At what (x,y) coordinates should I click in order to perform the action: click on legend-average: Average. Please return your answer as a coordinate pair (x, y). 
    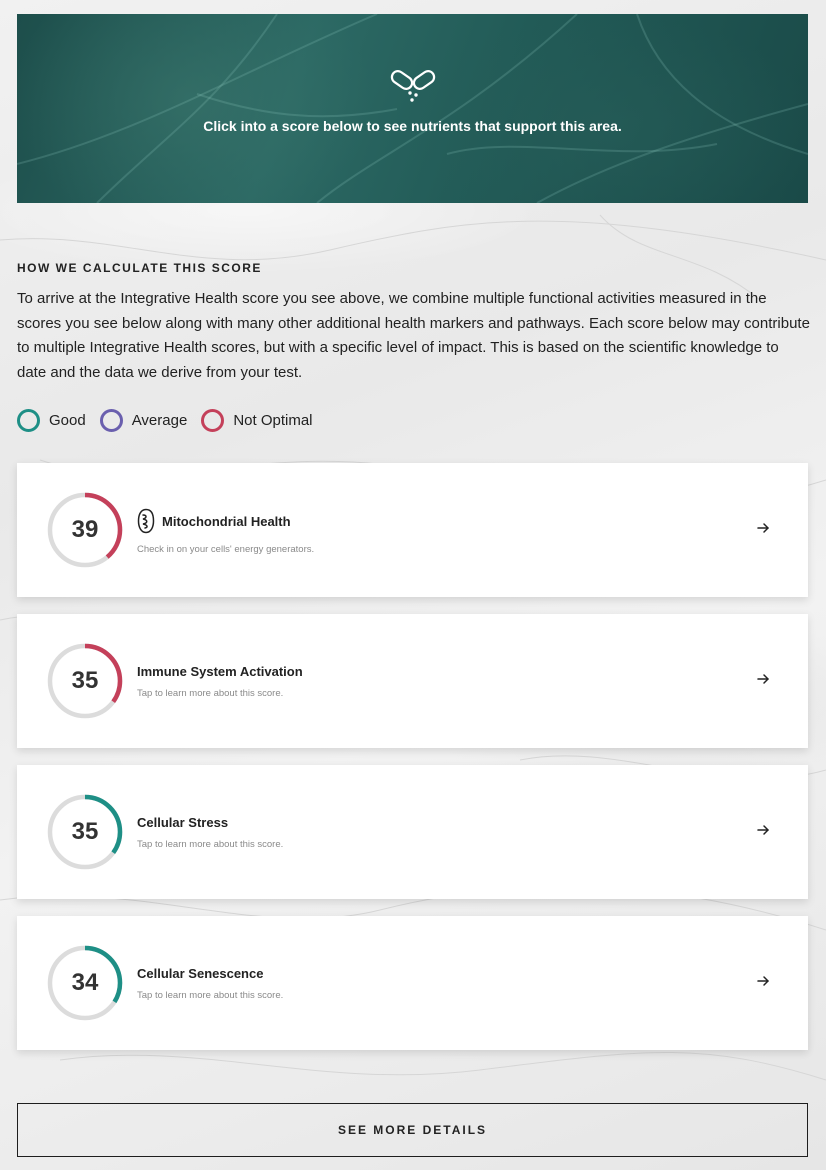
    Looking at the image, I should click on (143, 420).